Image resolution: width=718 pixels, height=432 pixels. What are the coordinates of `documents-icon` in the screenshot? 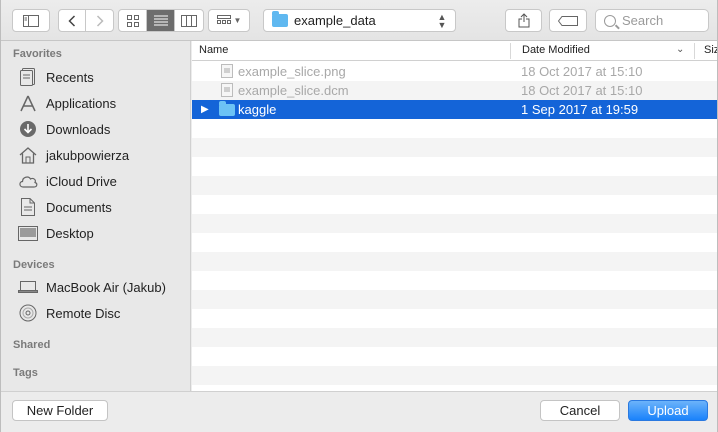 It's located at (28, 207).